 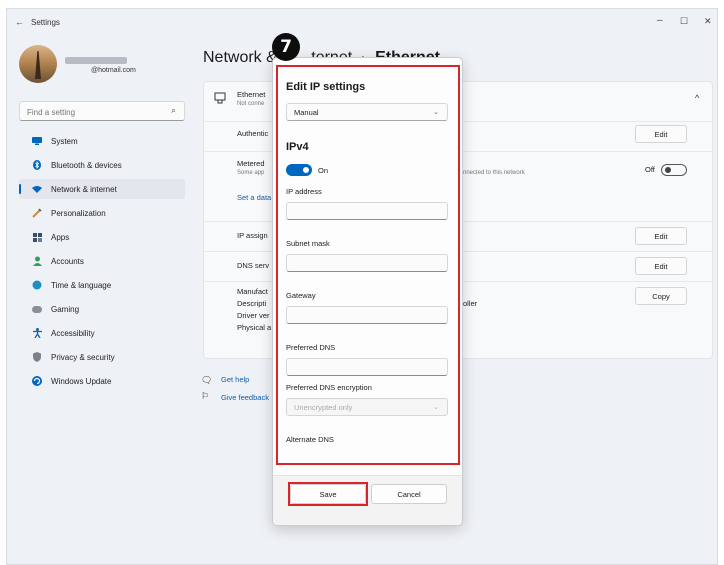 I want to click on feedback-icon: ⚐, so click(x=205, y=396).